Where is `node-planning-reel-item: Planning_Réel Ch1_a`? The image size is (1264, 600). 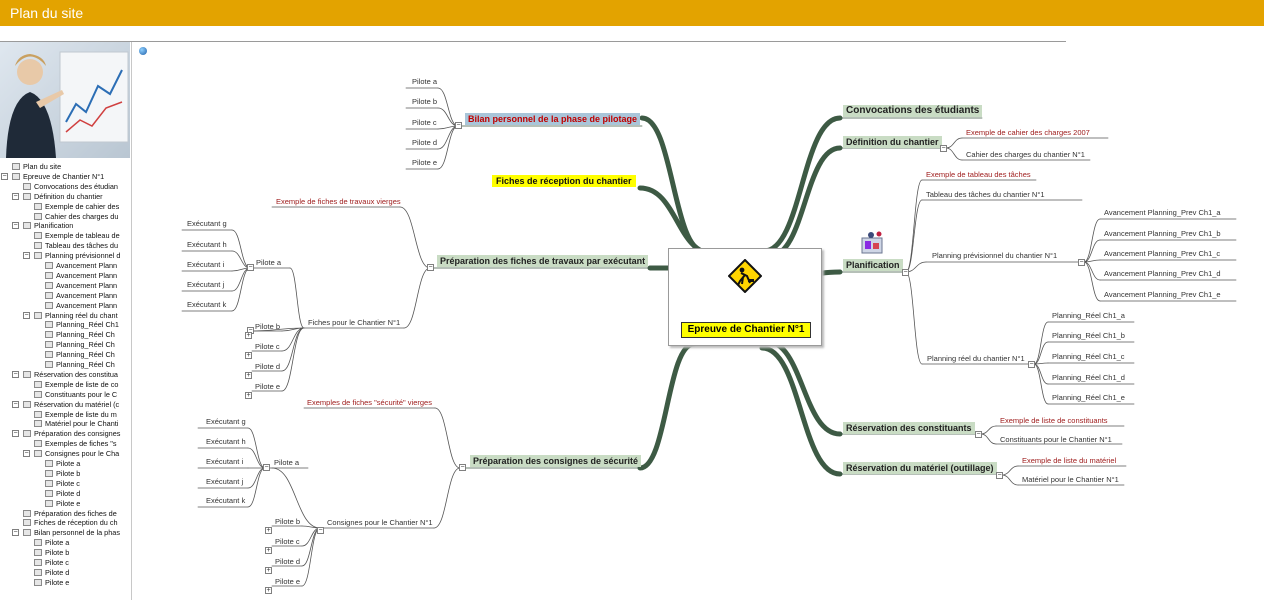 node-planning-reel-item: Planning_Réel Ch1_a is located at coordinates (1088, 316).